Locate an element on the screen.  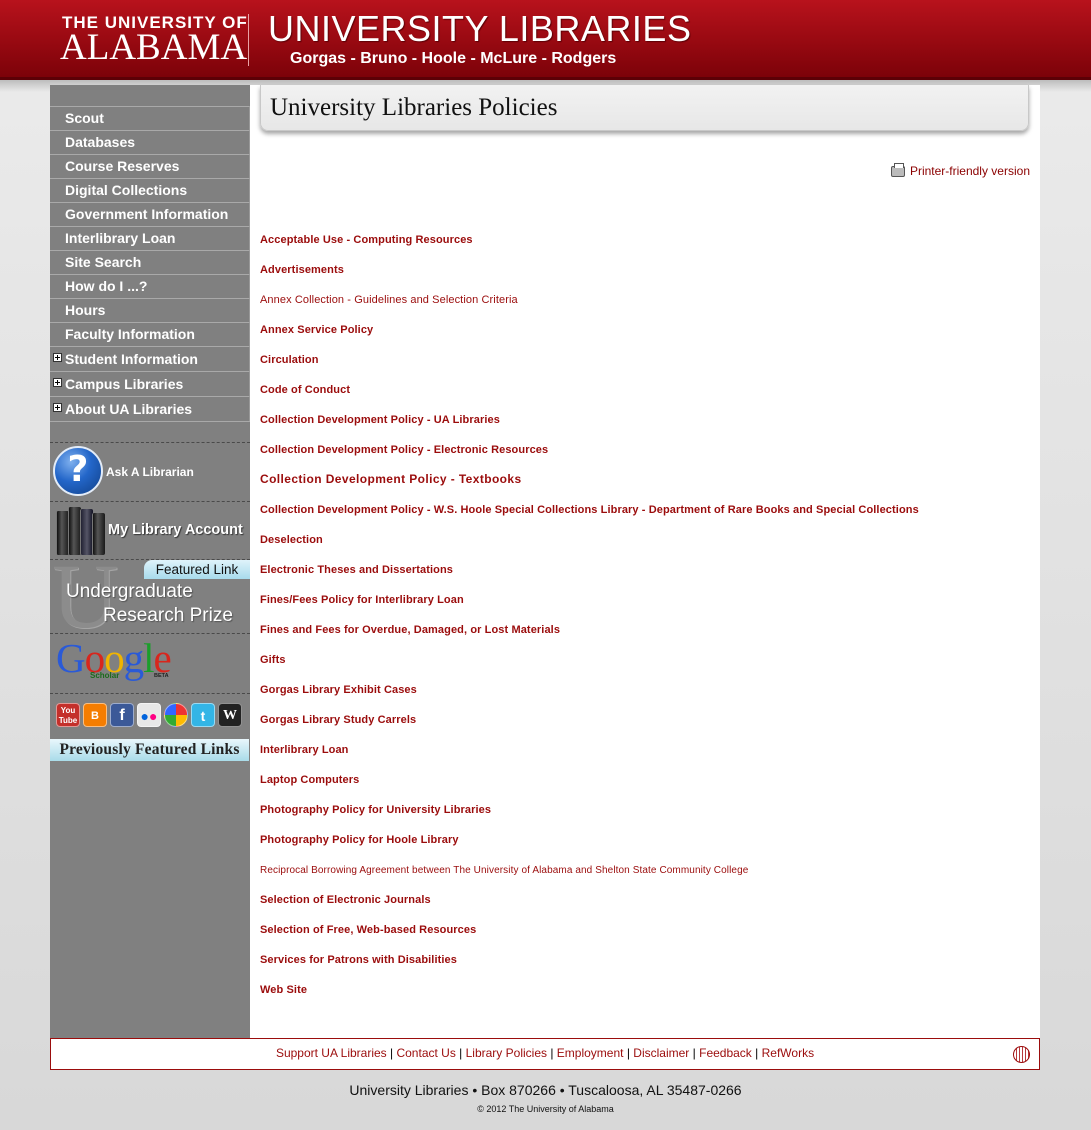
policy-link: Electronic Theses and Dissertations is located at coordinates (356, 570).